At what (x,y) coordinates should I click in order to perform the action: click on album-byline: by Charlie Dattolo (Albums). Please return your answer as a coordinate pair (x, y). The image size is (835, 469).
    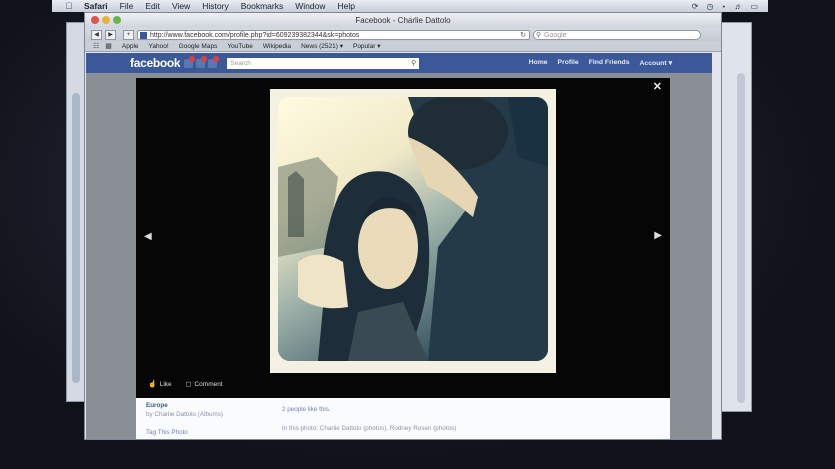
    Looking at the image, I should click on (184, 414).